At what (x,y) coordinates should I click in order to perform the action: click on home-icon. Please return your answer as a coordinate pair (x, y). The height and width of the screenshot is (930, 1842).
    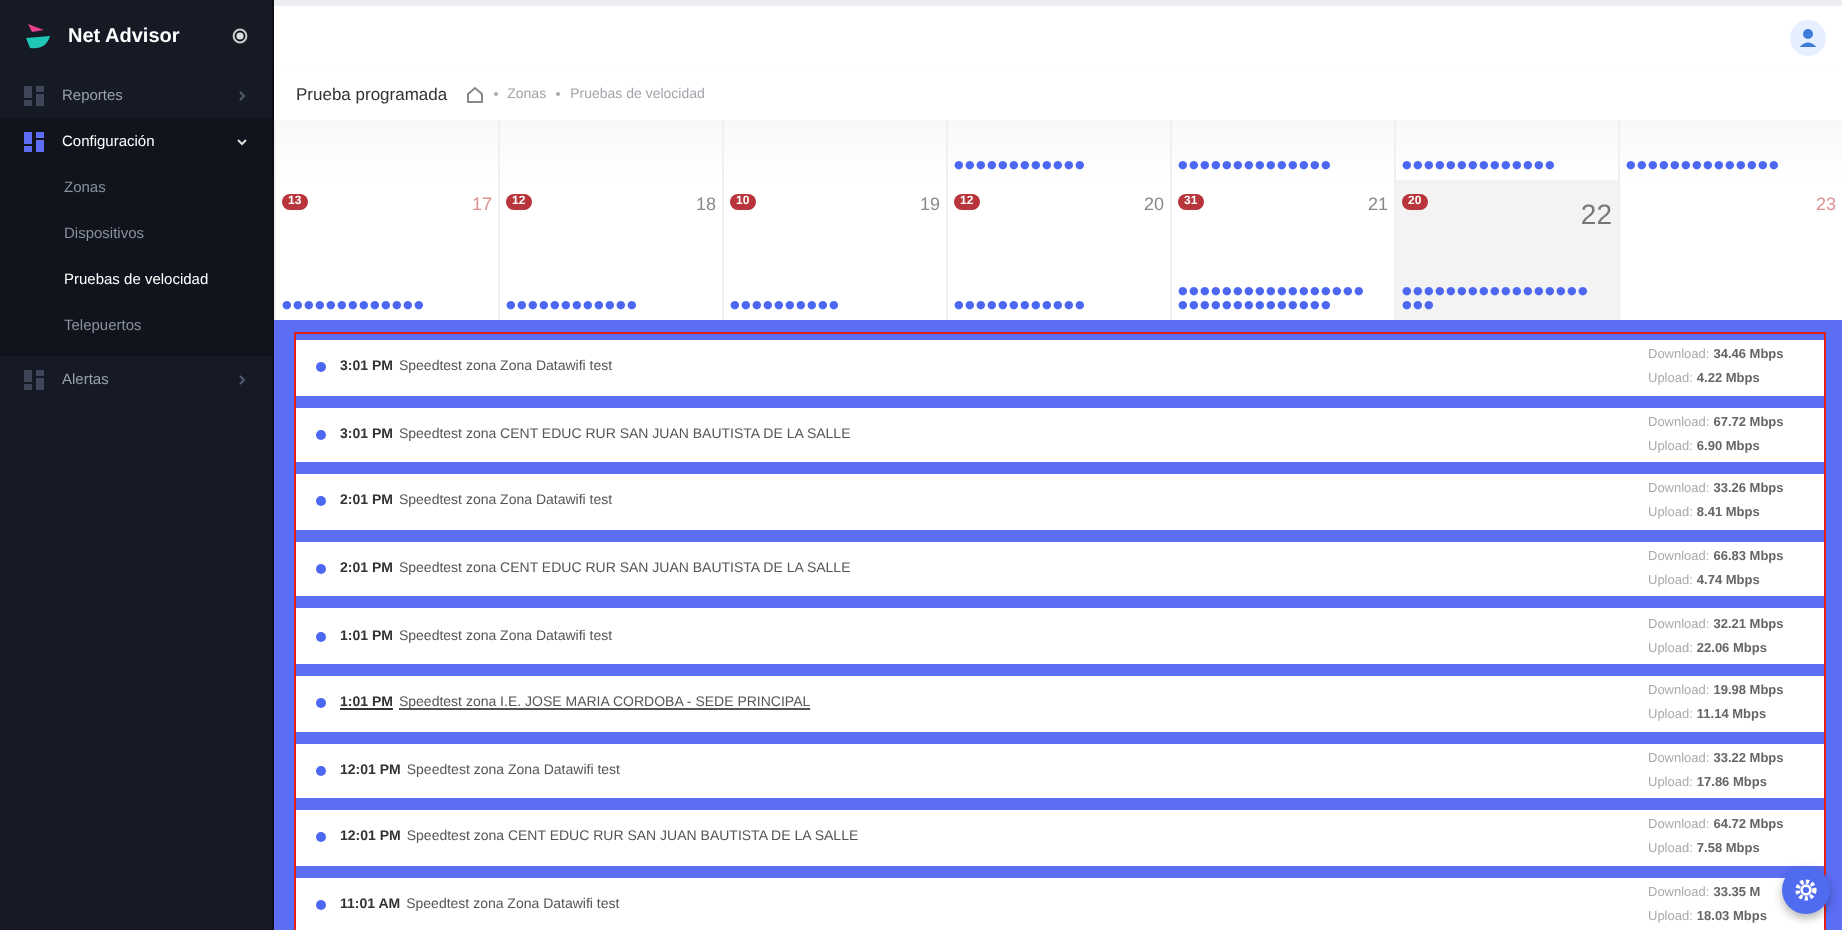
    Looking at the image, I should click on (474, 94).